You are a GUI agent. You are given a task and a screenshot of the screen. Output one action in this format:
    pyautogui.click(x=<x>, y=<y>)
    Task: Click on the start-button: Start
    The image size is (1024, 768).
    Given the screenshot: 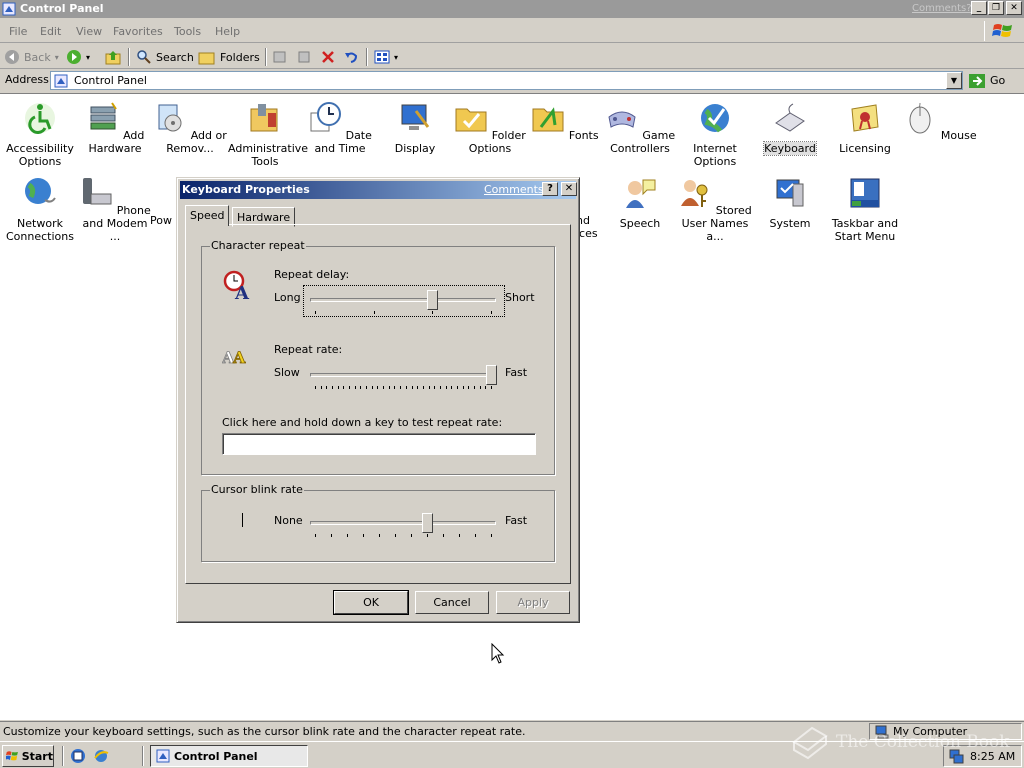 What is the action you would take?
    pyautogui.click(x=28, y=756)
    